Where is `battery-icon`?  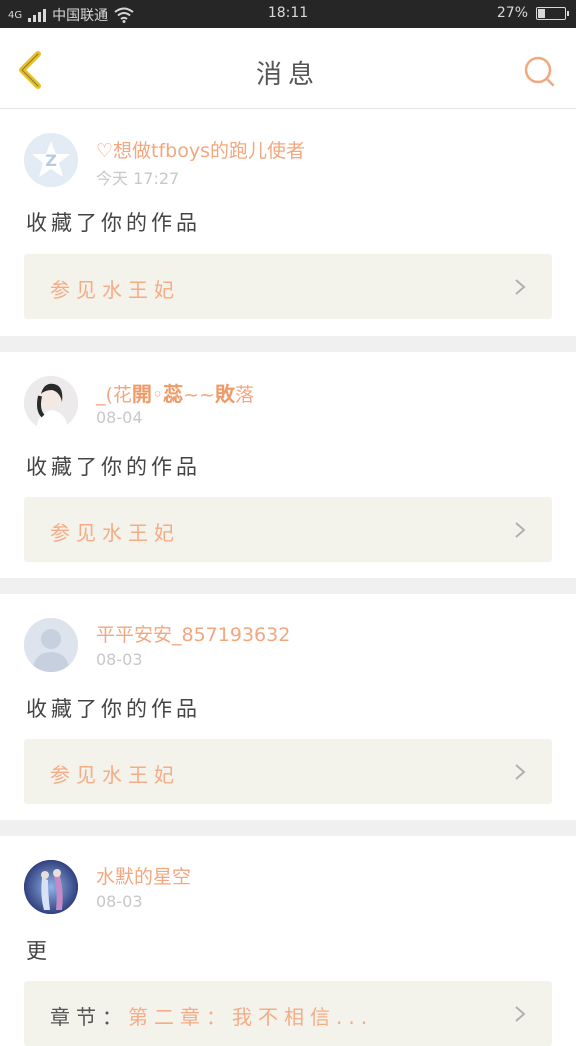
battery-icon is located at coordinates (552, 13).